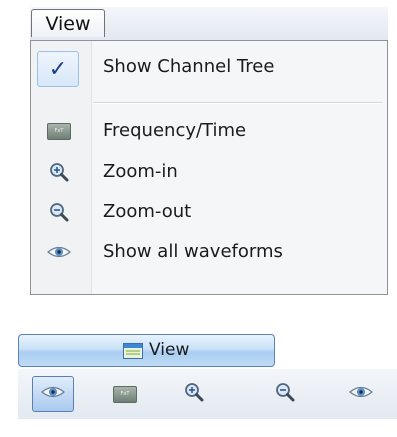 This screenshot has width=397, height=437. What do you see at coordinates (209, 172) in the screenshot?
I see `menu-item-zoom-in: Zoom-in` at bounding box center [209, 172].